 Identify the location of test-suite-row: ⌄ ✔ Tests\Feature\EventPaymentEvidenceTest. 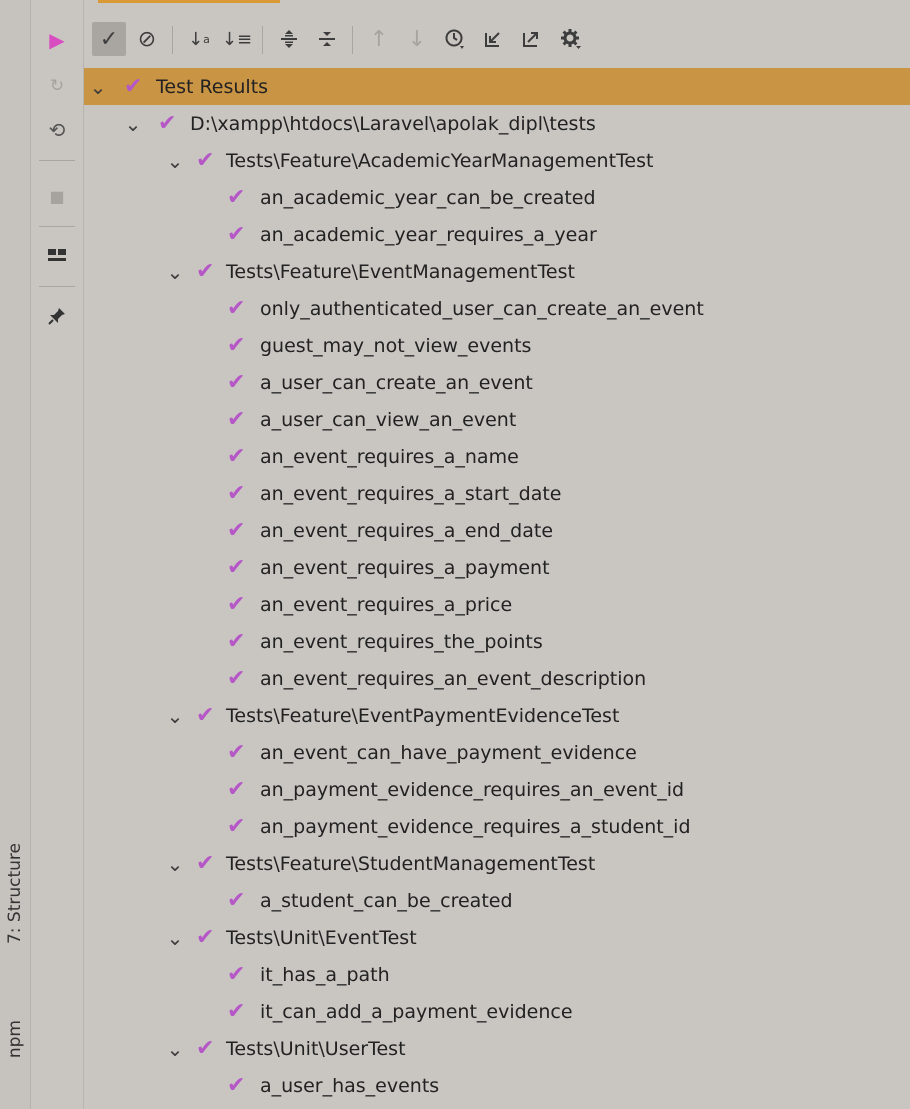
(497, 715).